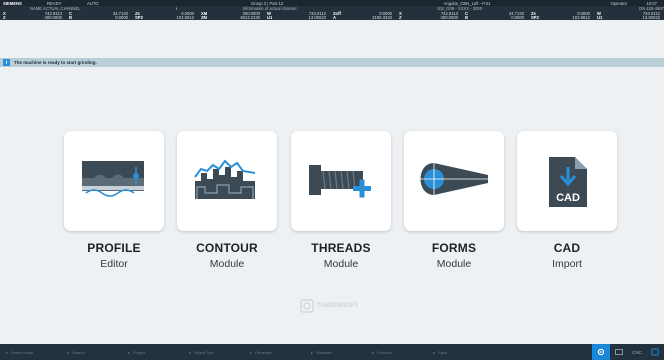  What do you see at coordinates (250, 18) in the screenshot?
I see `axis-value: 4813.2230` at bounding box center [250, 18].